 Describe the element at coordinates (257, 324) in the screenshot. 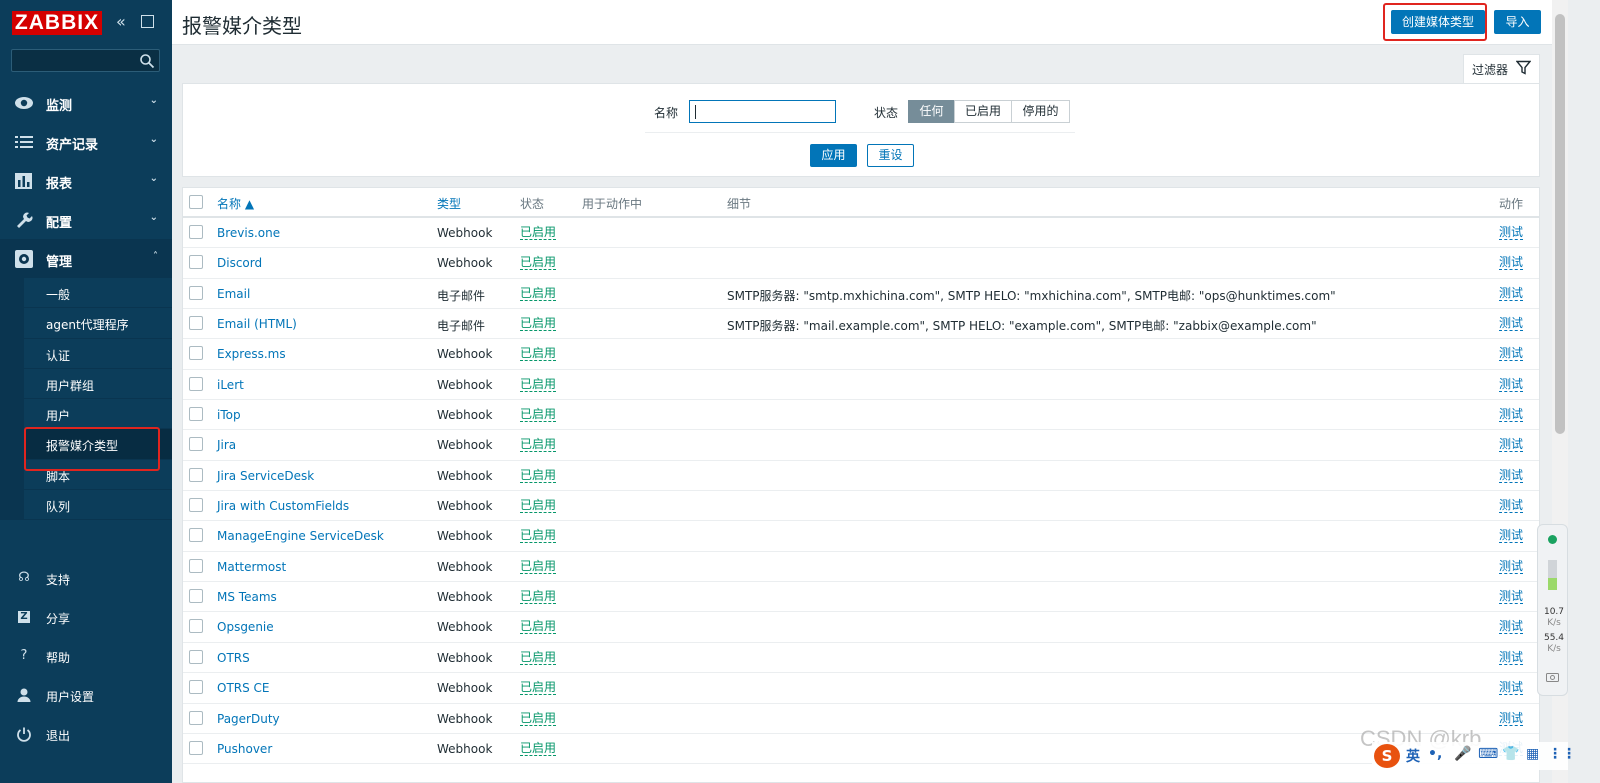

I see `media-type-name-link: Email (HTML)` at that location.